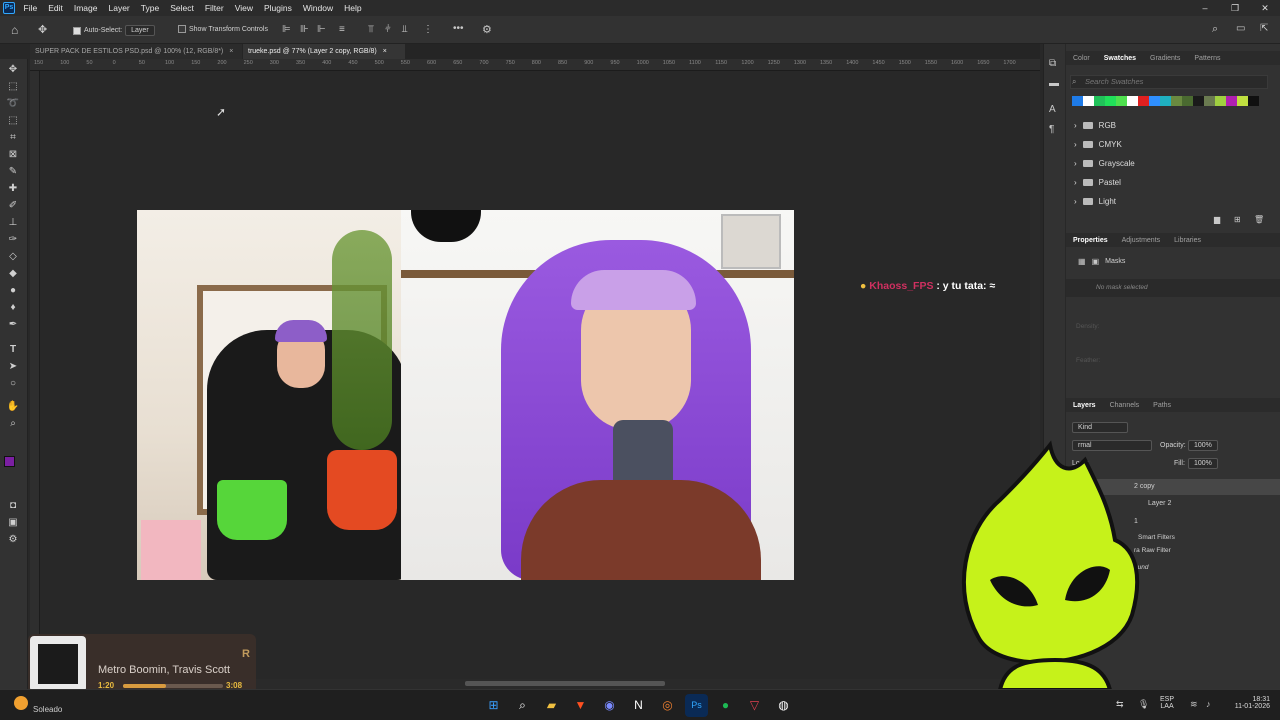  What do you see at coordinates (304, 29) in the screenshot?
I see `align-center-icon: ⊪` at bounding box center [304, 29].